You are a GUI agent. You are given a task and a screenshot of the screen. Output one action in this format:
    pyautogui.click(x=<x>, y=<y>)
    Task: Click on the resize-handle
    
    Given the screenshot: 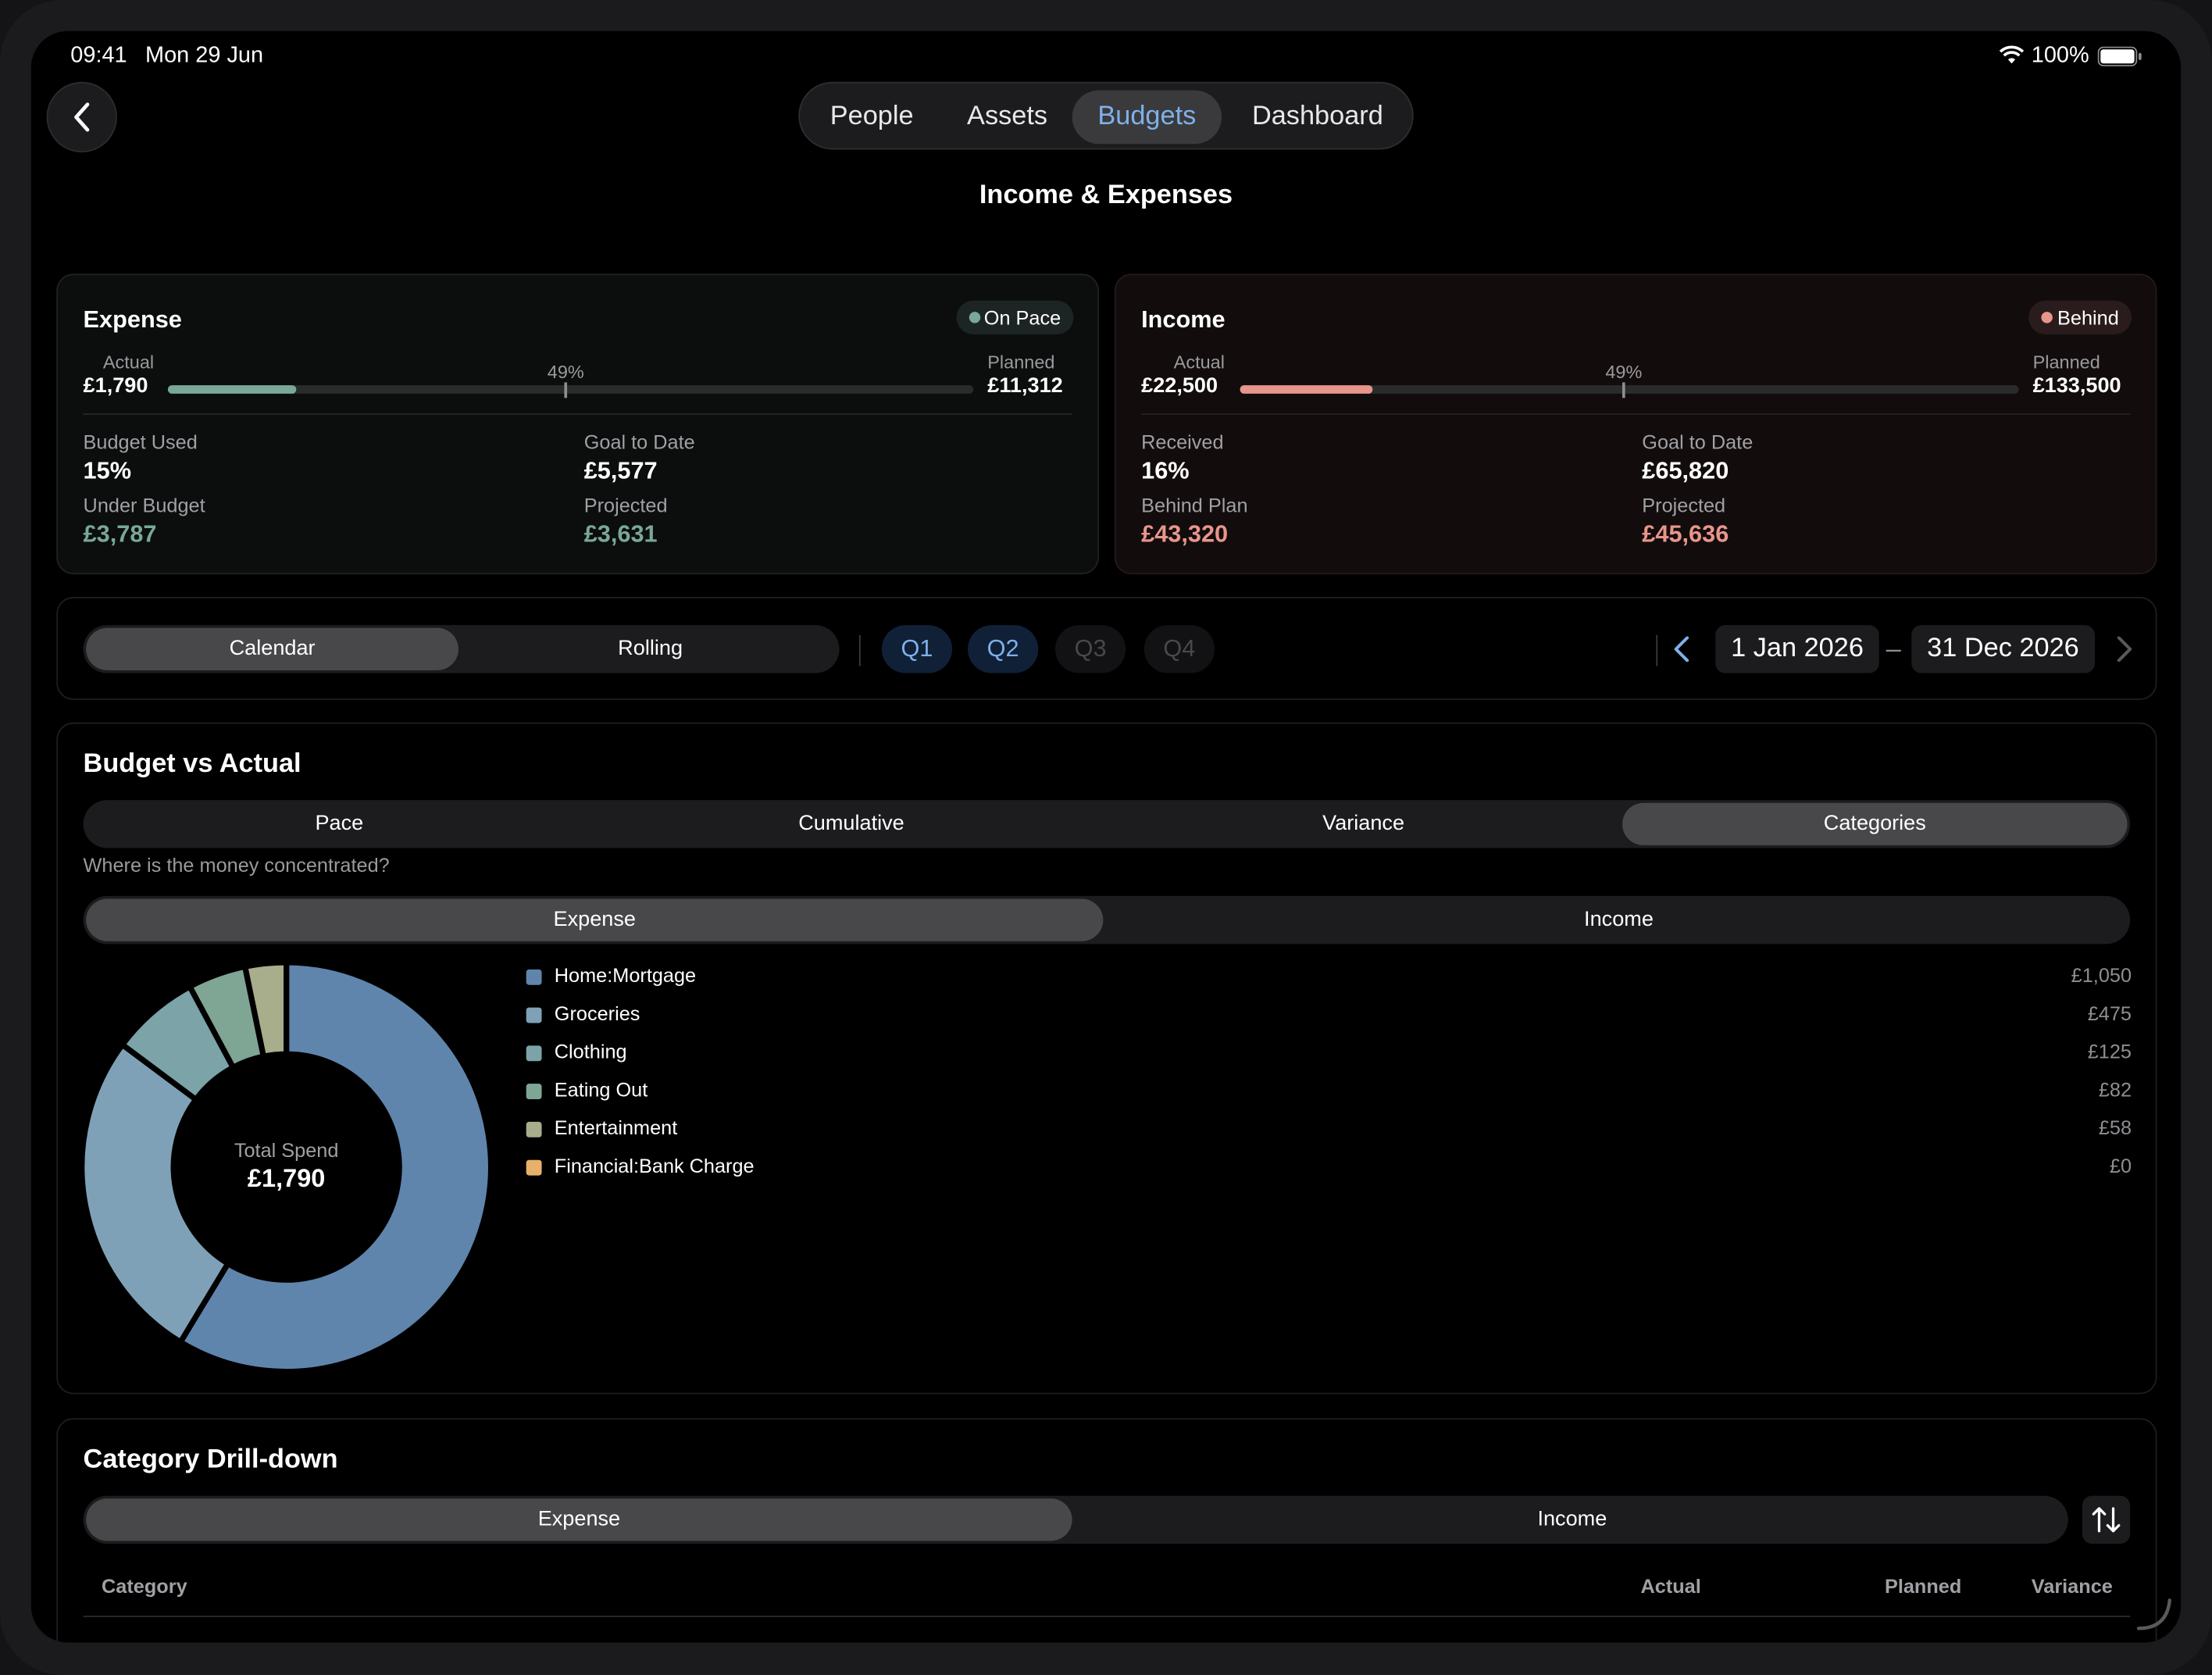 What is the action you would take?
    pyautogui.click(x=2153, y=1613)
    